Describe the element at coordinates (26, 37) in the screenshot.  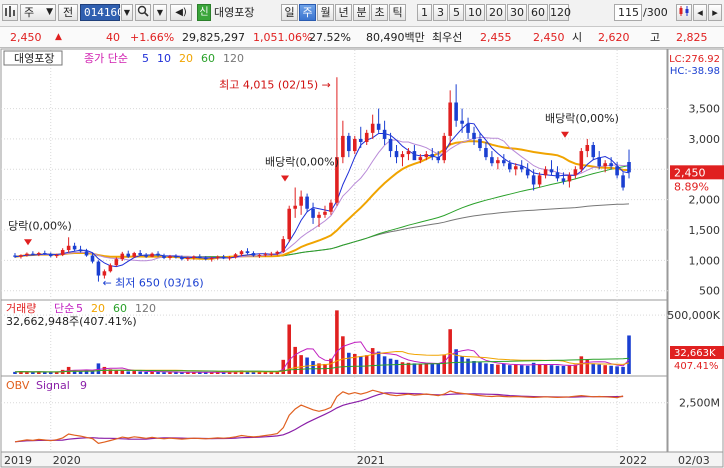
I see `current-price: 2,450` at that location.